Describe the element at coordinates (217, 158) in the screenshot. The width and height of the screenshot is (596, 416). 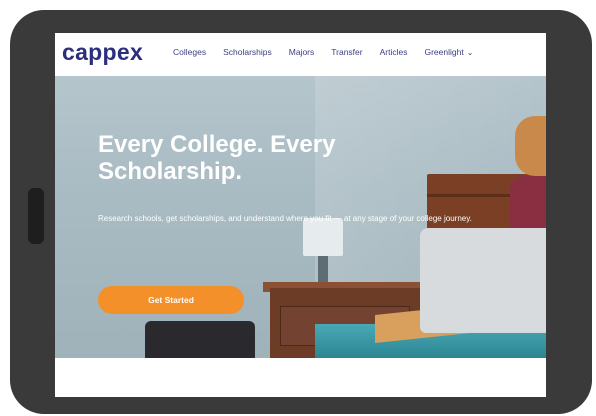
I see `hero-title: Every College. Every Scholarship.` at that location.